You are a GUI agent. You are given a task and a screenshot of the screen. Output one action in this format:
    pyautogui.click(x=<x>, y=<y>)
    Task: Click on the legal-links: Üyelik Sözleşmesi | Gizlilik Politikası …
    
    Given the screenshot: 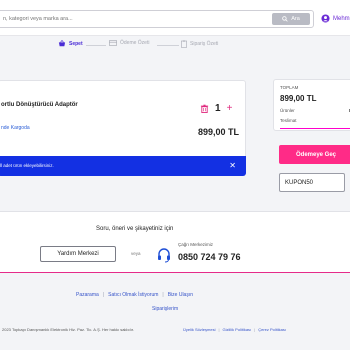 What is the action you would take?
    pyautogui.click(x=234, y=329)
    